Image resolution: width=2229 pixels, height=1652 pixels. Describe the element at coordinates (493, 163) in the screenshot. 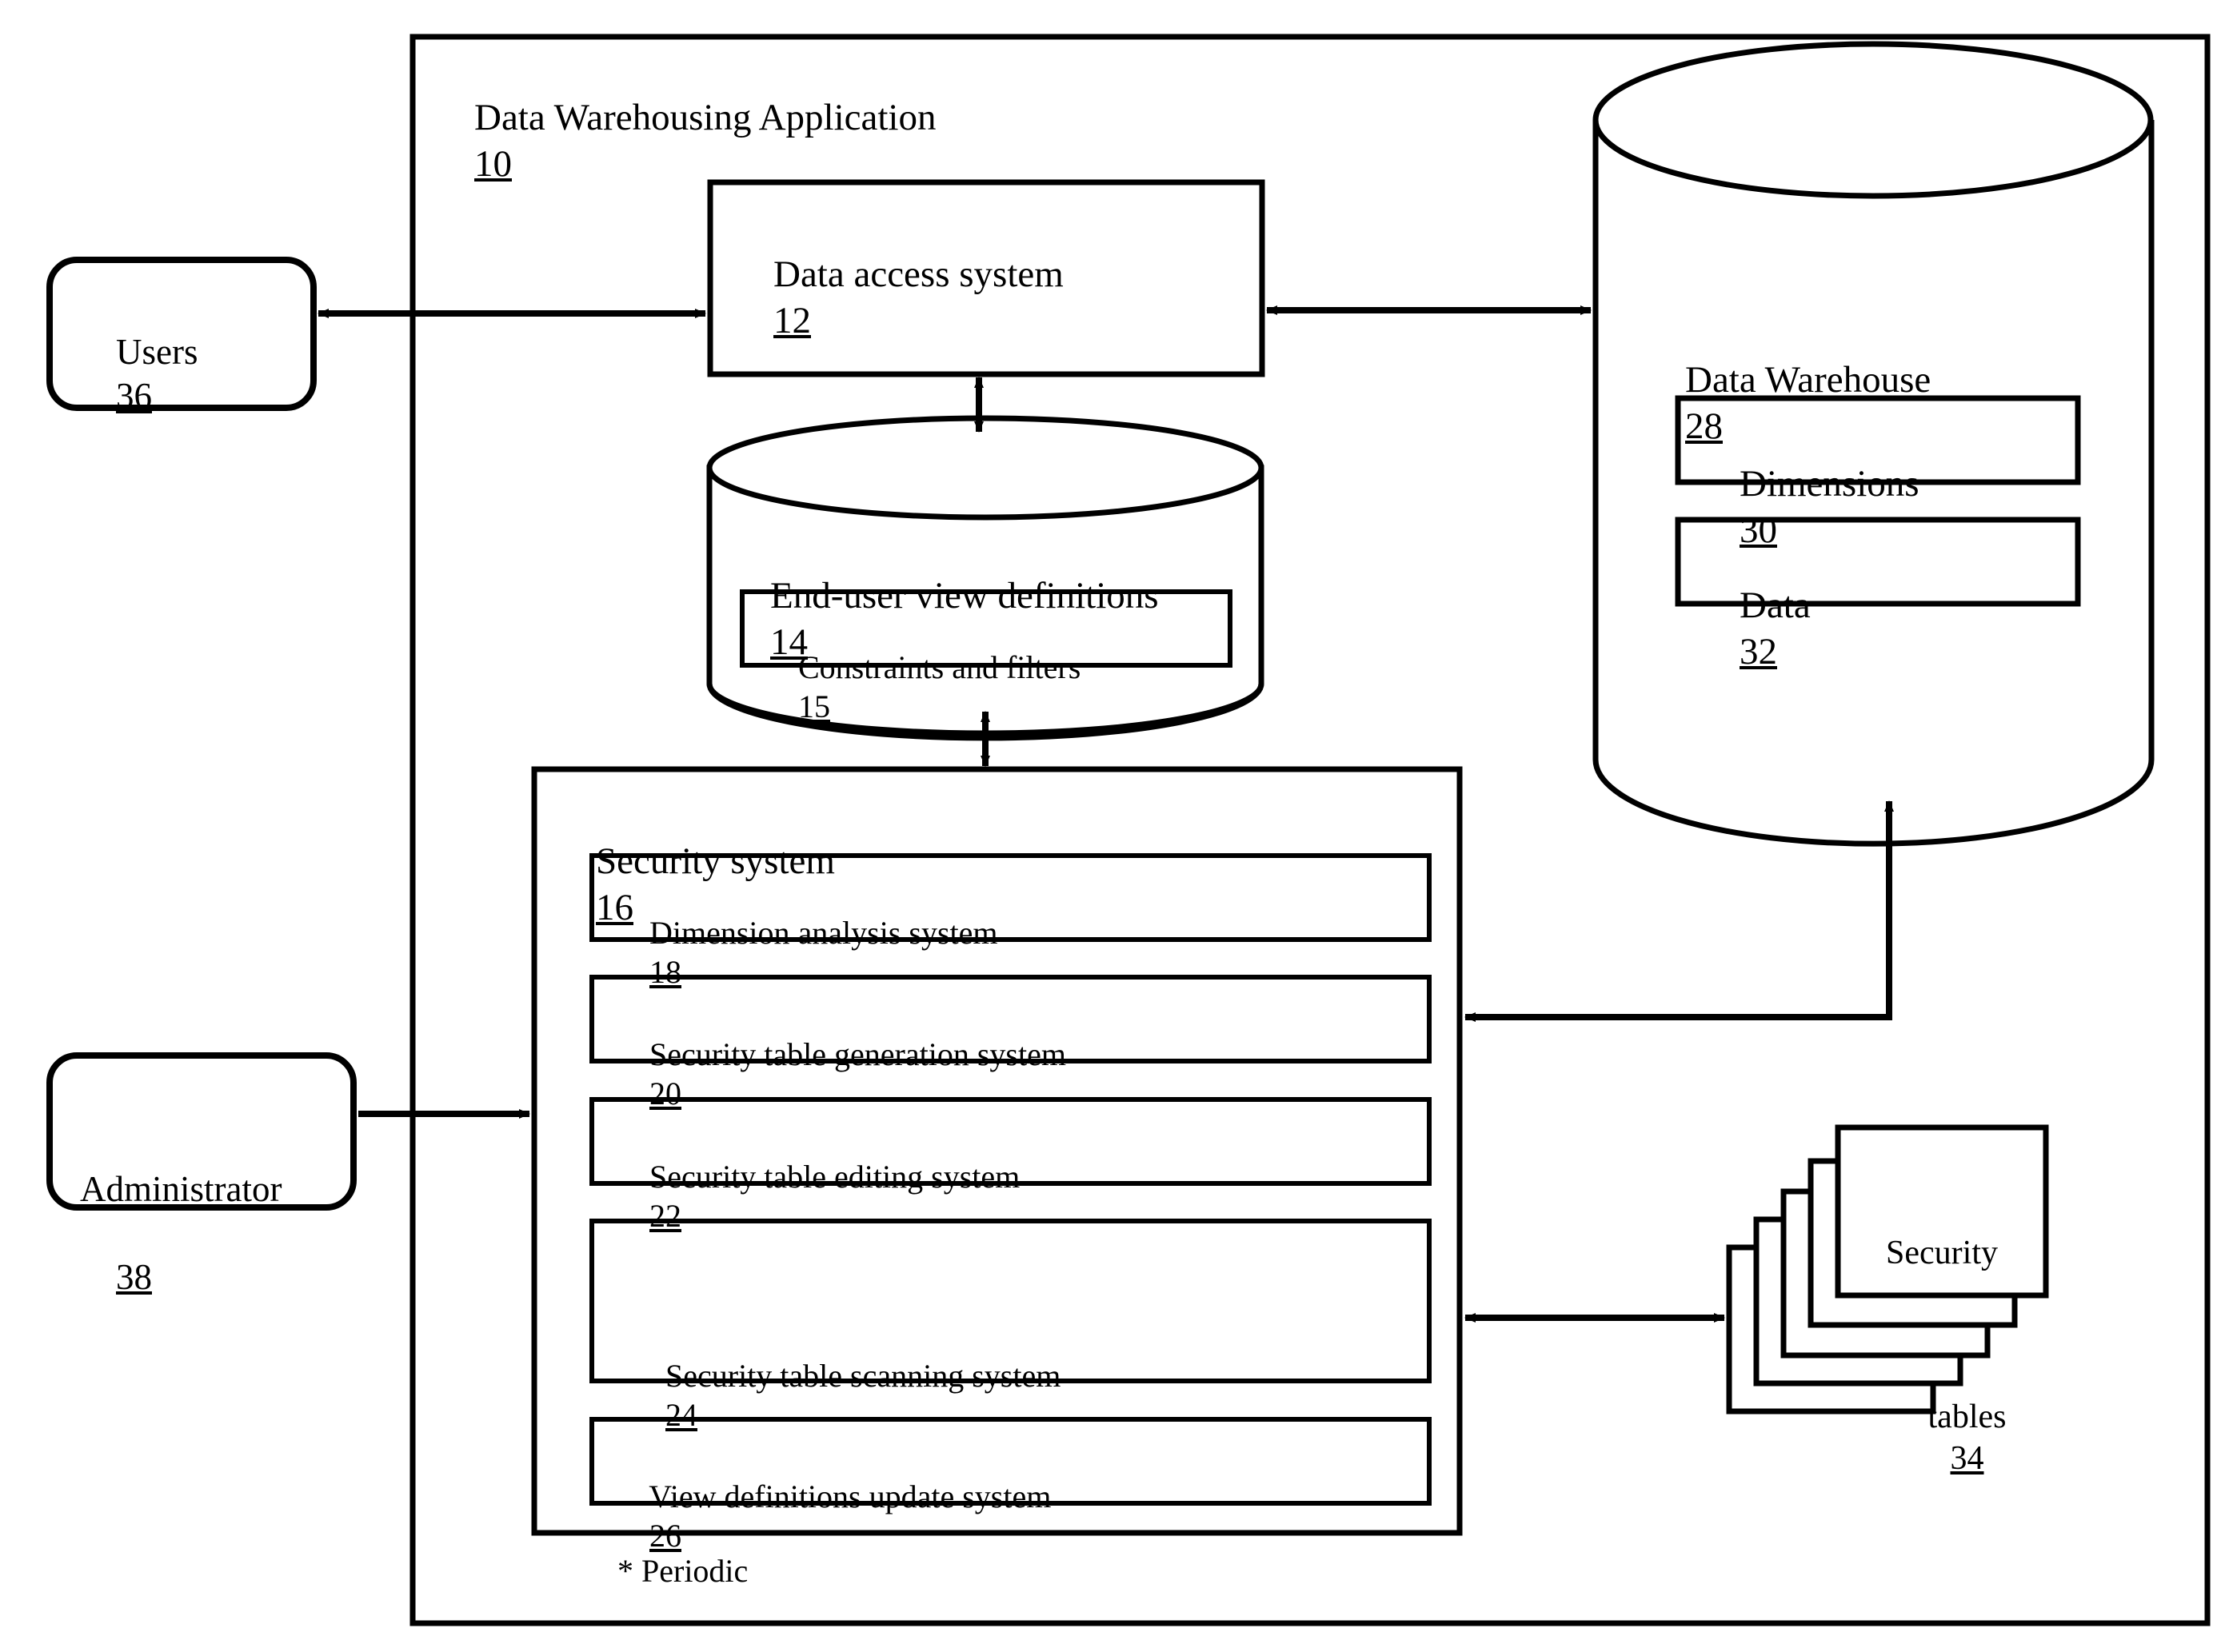

I see `application-title-ref: 10` at that location.